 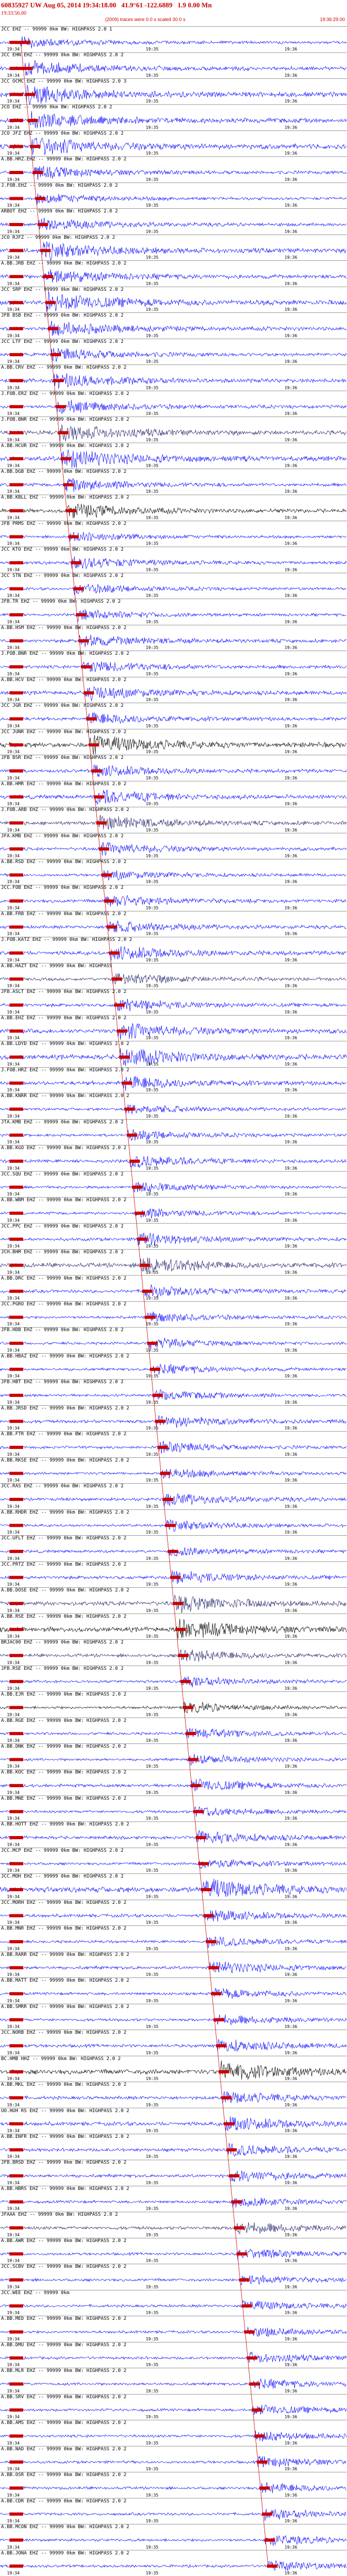 I want to click on event-lon: -122.6889, so click(x=158, y=5).